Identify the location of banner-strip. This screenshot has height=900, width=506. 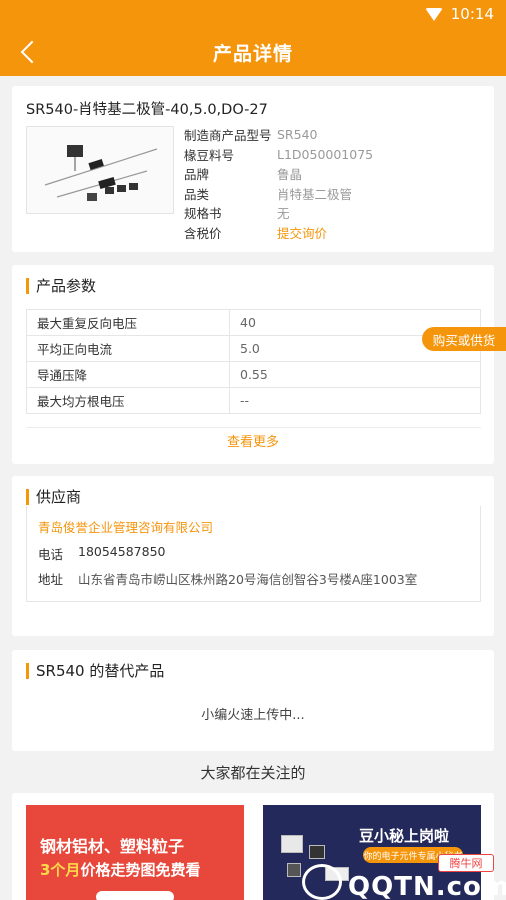
(135, 895).